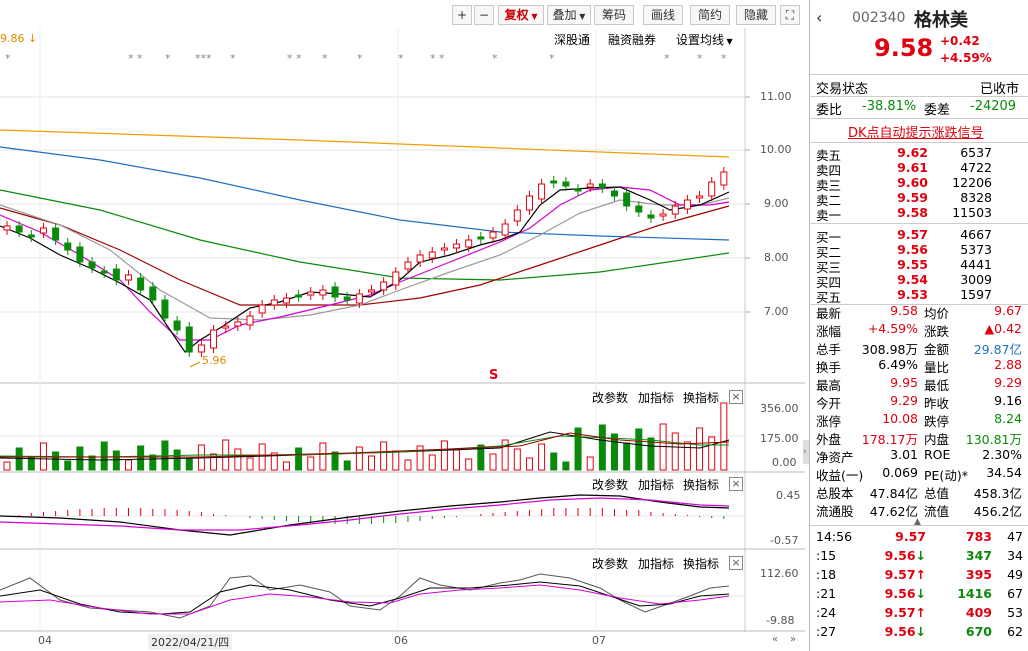 Image resolution: width=1028 pixels, height=651 pixels. I want to click on vol-gaicanshu: 改参数, so click(610, 397).